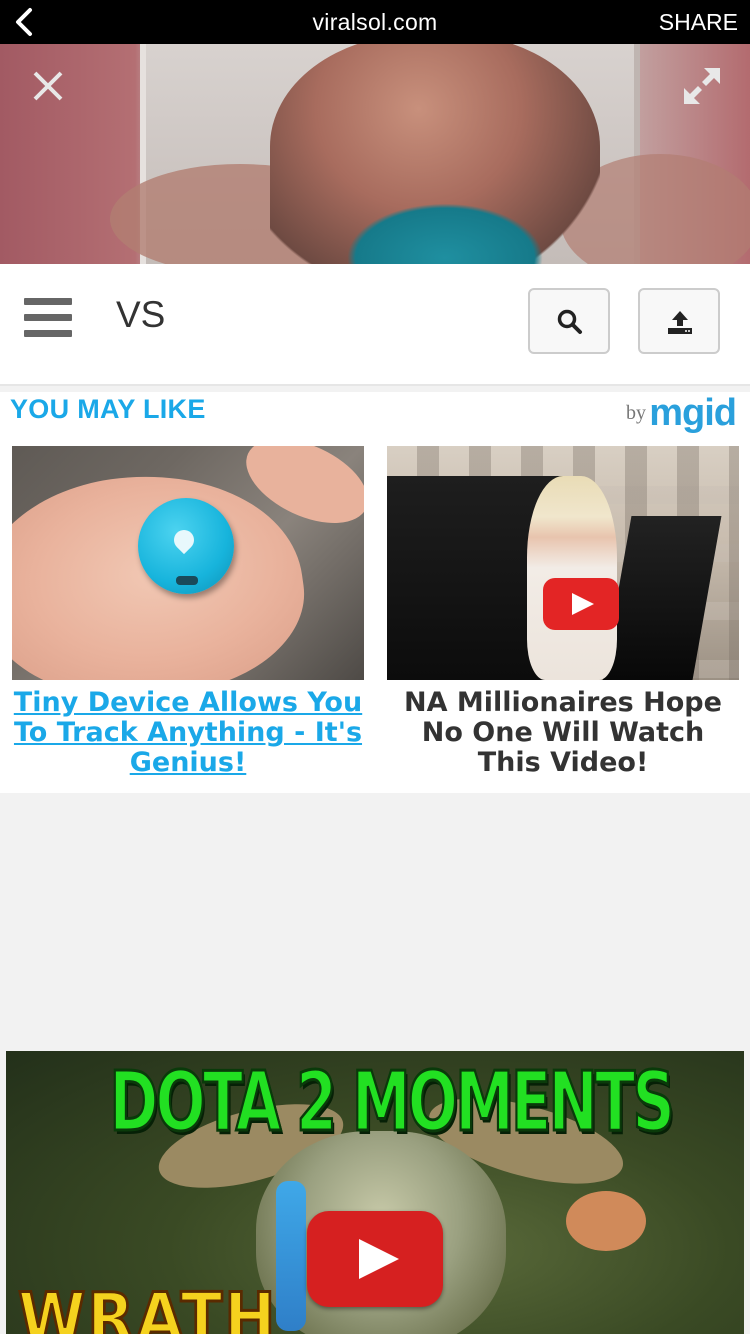  I want to click on page-url: viralsol.com, so click(375, 22).